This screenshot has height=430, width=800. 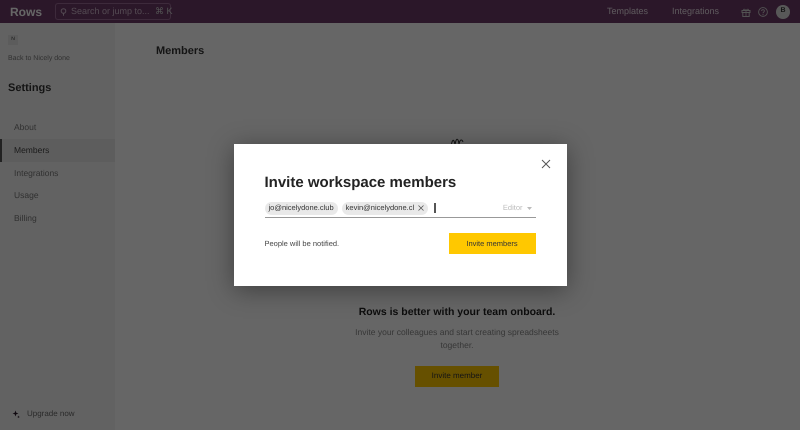 I want to click on invite-member-button: Invite member, so click(x=457, y=376).